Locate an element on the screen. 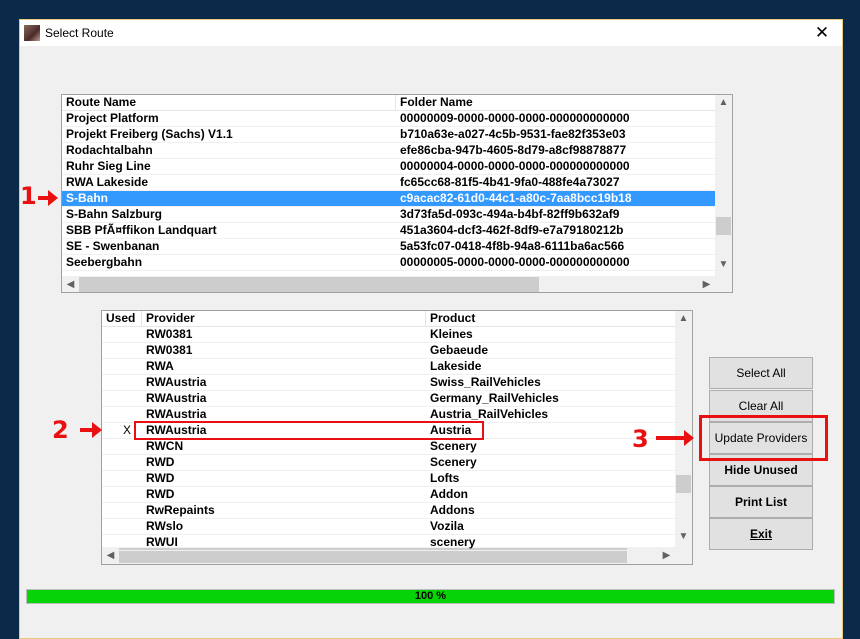 Image resolution: width=860 pixels, height=639 pixels. progress-label: 100 % is located at coordinates (430, 596).